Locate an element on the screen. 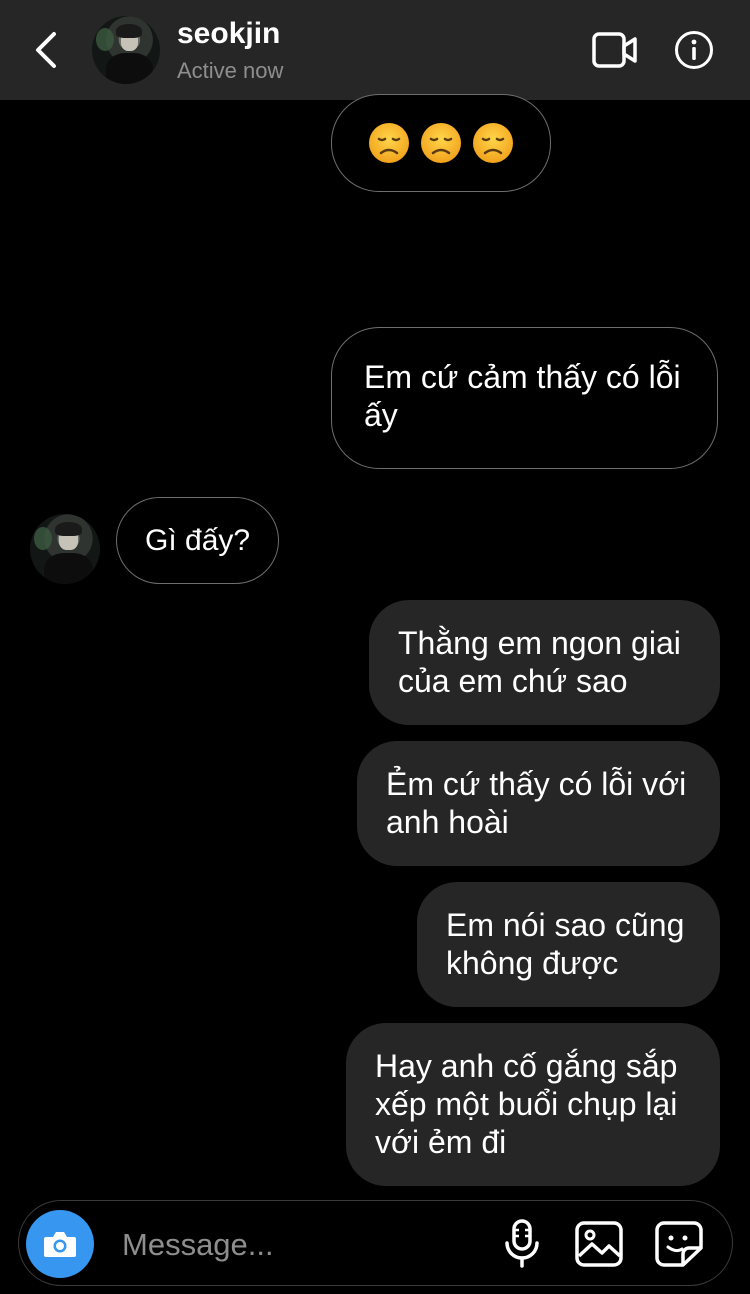  camera-button is located at coordinates (60, 1244).